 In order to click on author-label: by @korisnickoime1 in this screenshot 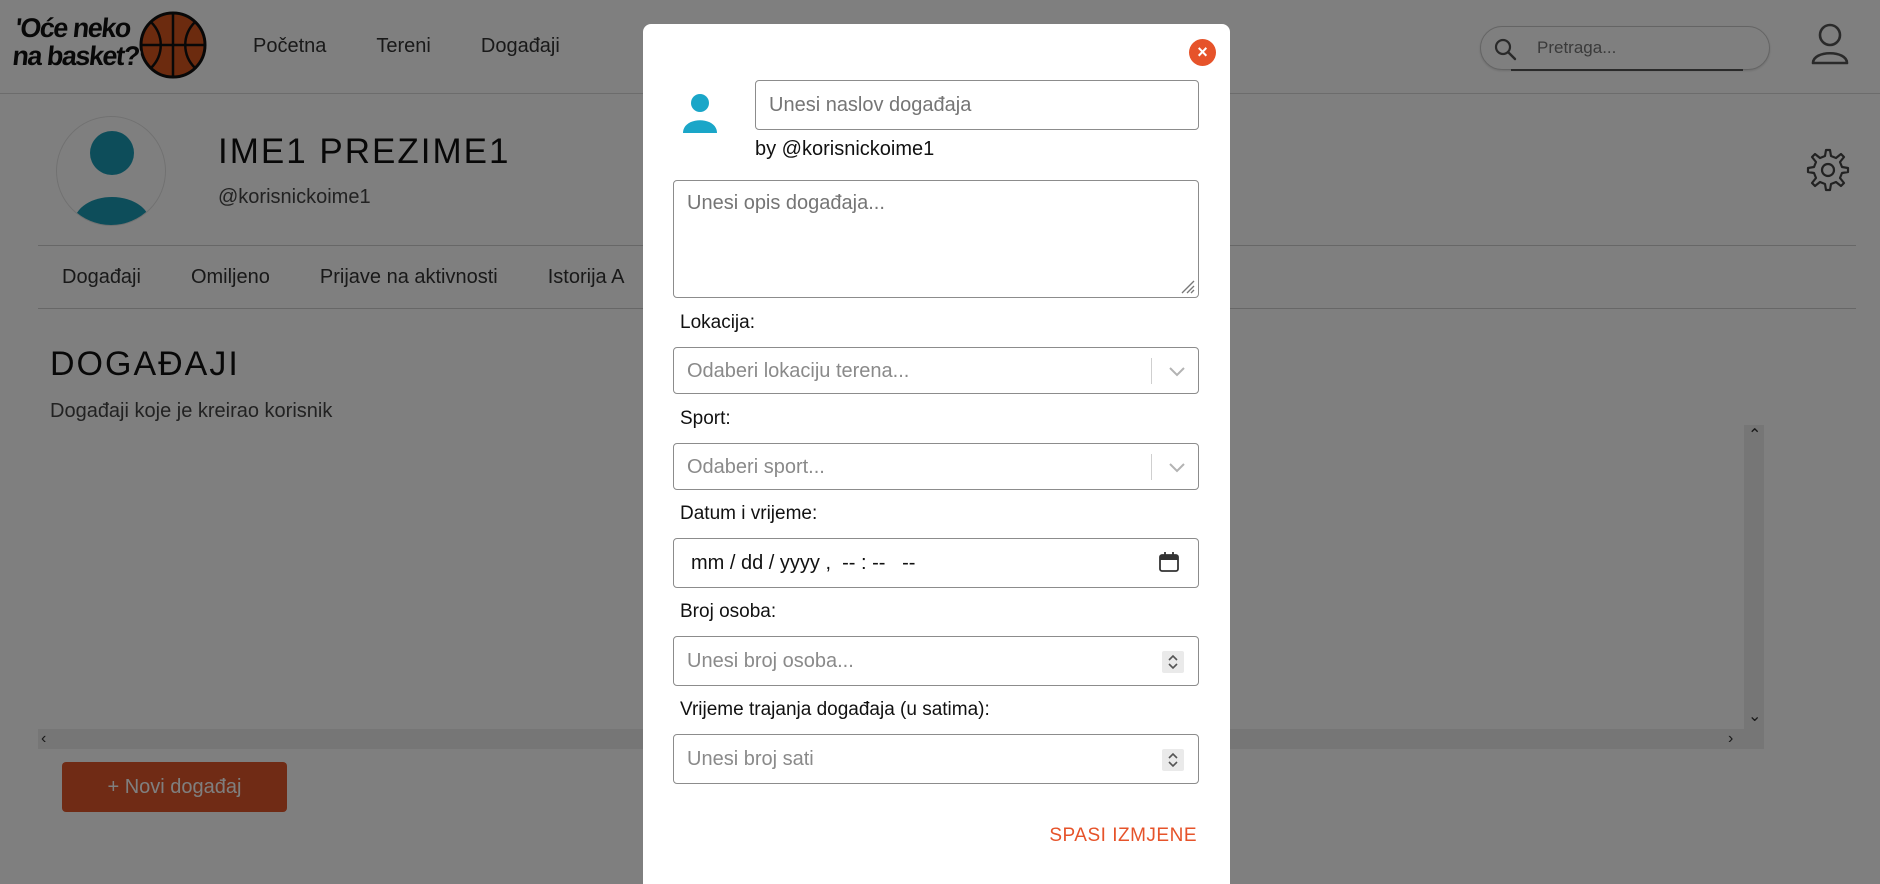, I will do `click(845, 149)`.